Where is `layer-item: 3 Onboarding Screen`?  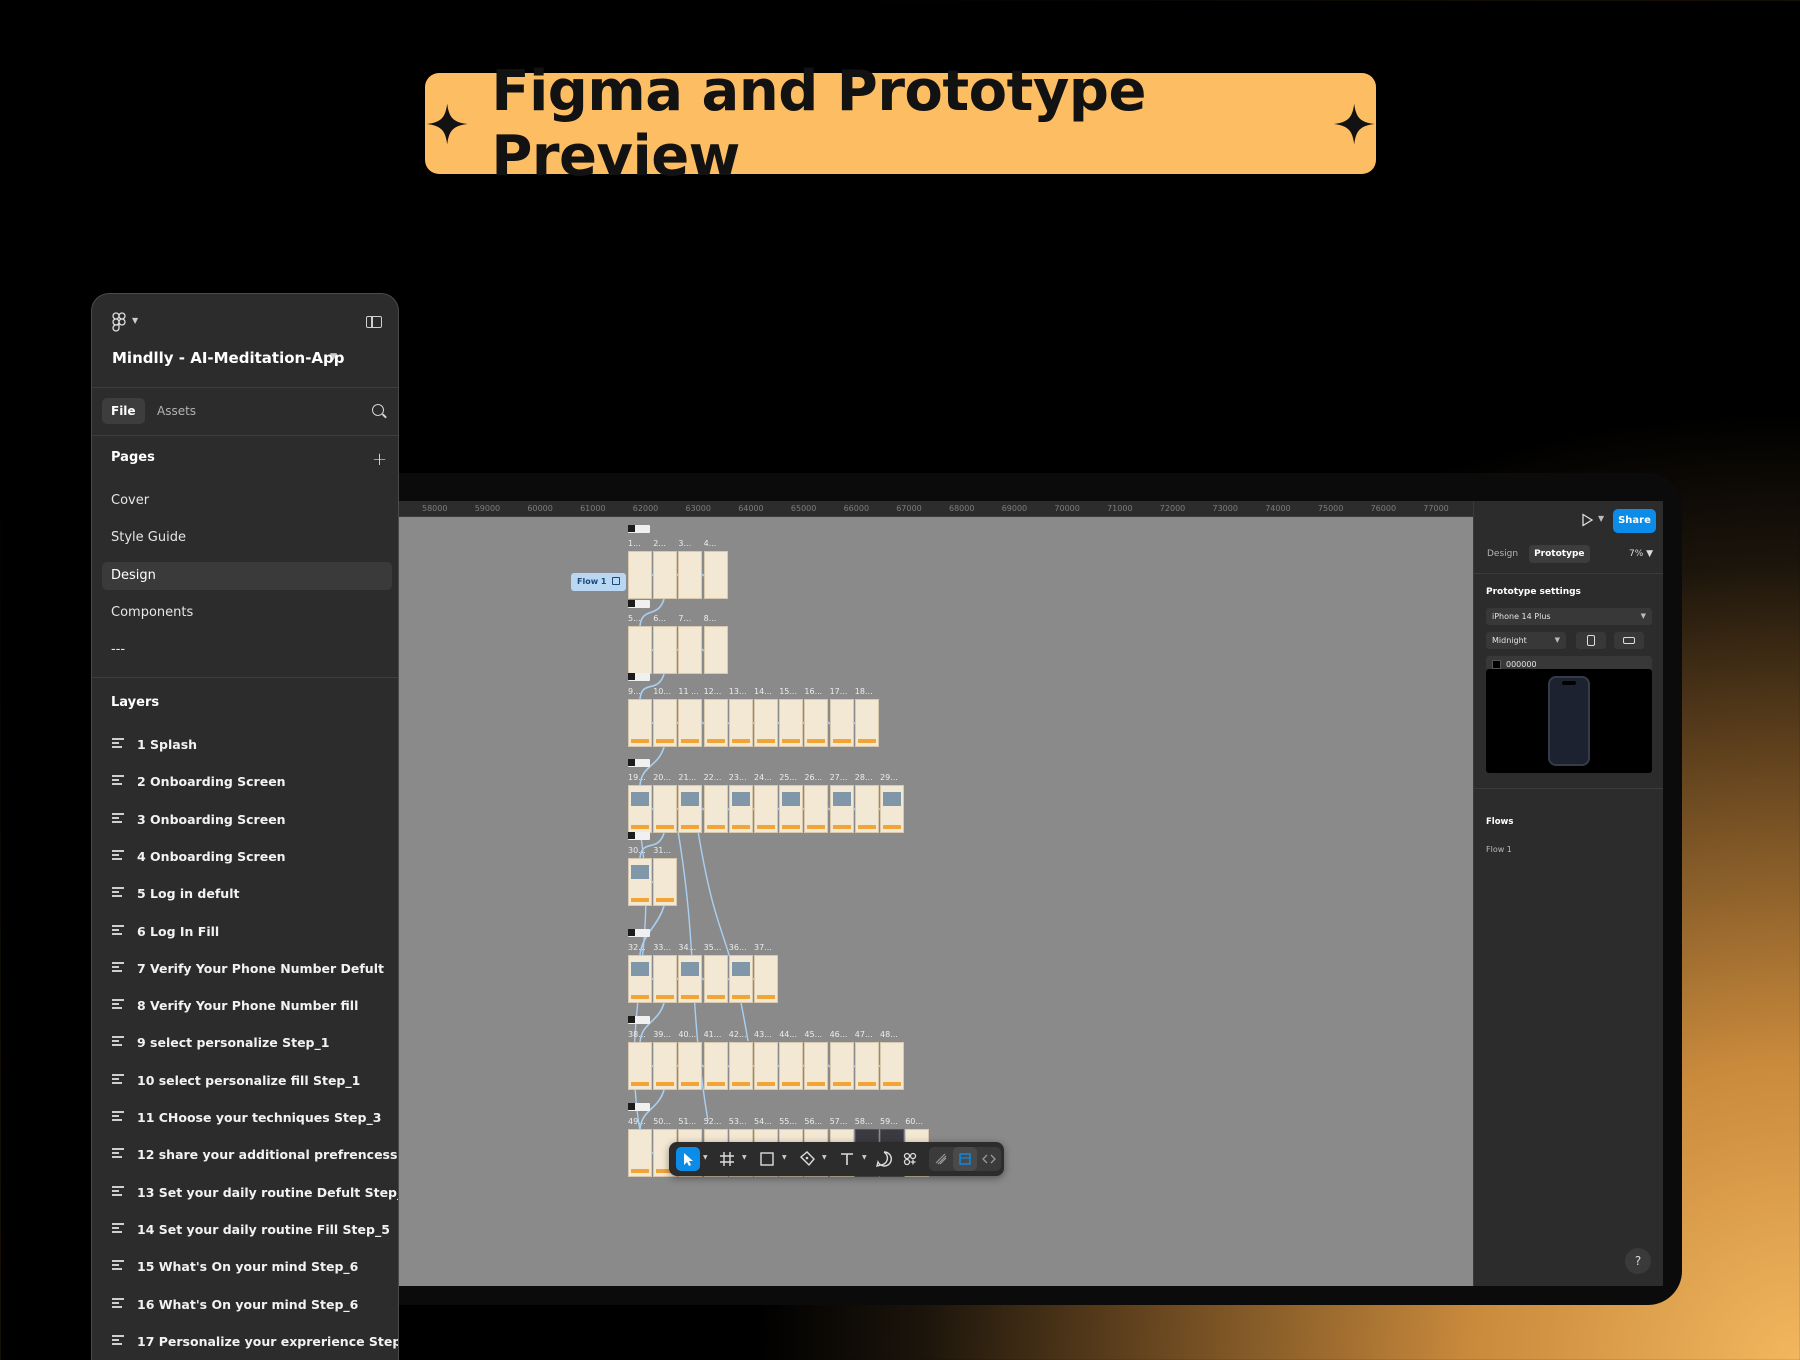 layer-item: 3 Onboarding Screen is located at coordinates (199, 820).